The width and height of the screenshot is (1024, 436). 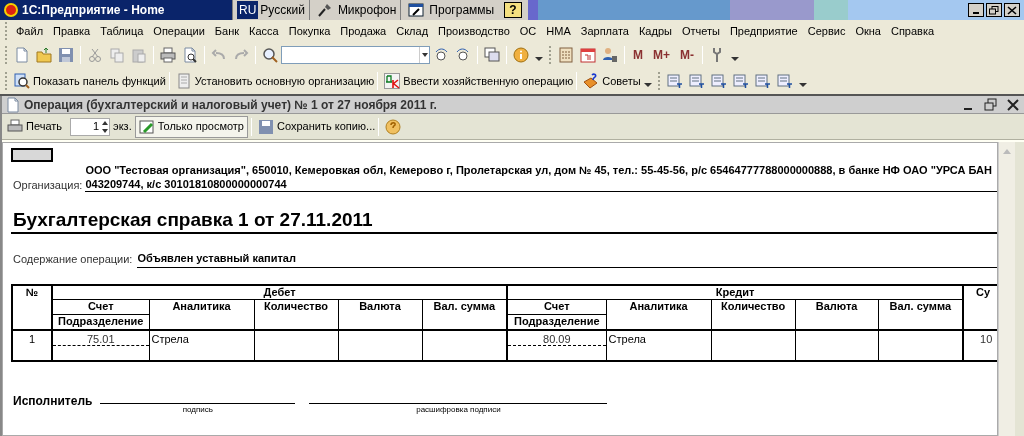 What do you see at coordinates (687, 55) in the screenshot?
I see `memory-button: M-` at bounding box center [687, 55].